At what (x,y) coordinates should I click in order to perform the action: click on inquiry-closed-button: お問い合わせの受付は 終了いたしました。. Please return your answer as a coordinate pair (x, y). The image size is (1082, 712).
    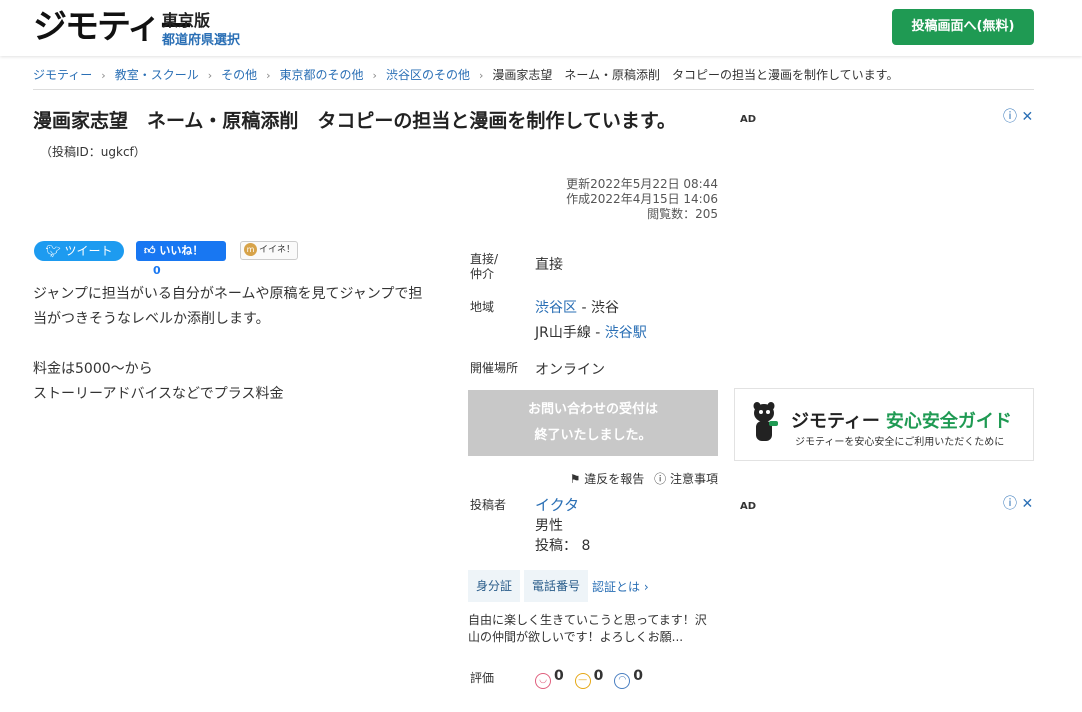
    Looking at the image, I should click on (593, 423).